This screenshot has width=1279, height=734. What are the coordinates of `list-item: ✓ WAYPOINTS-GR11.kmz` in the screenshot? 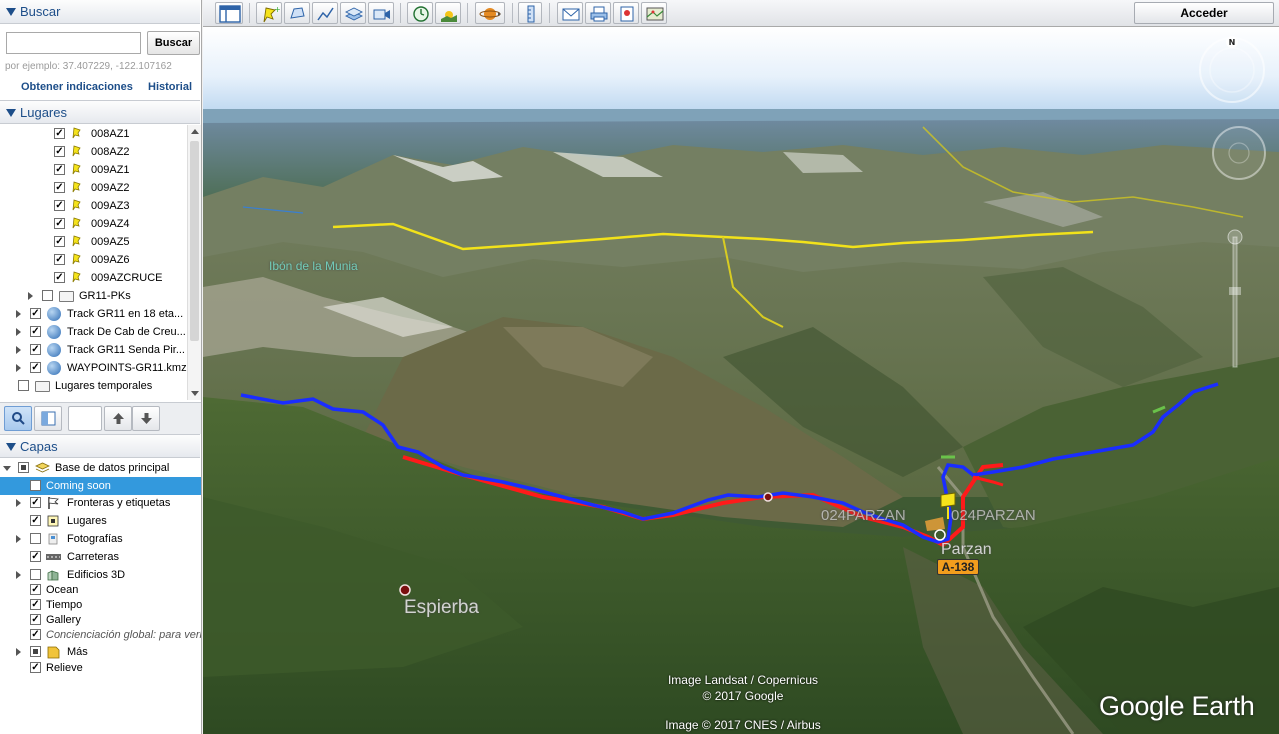 It's located at (93, 368).